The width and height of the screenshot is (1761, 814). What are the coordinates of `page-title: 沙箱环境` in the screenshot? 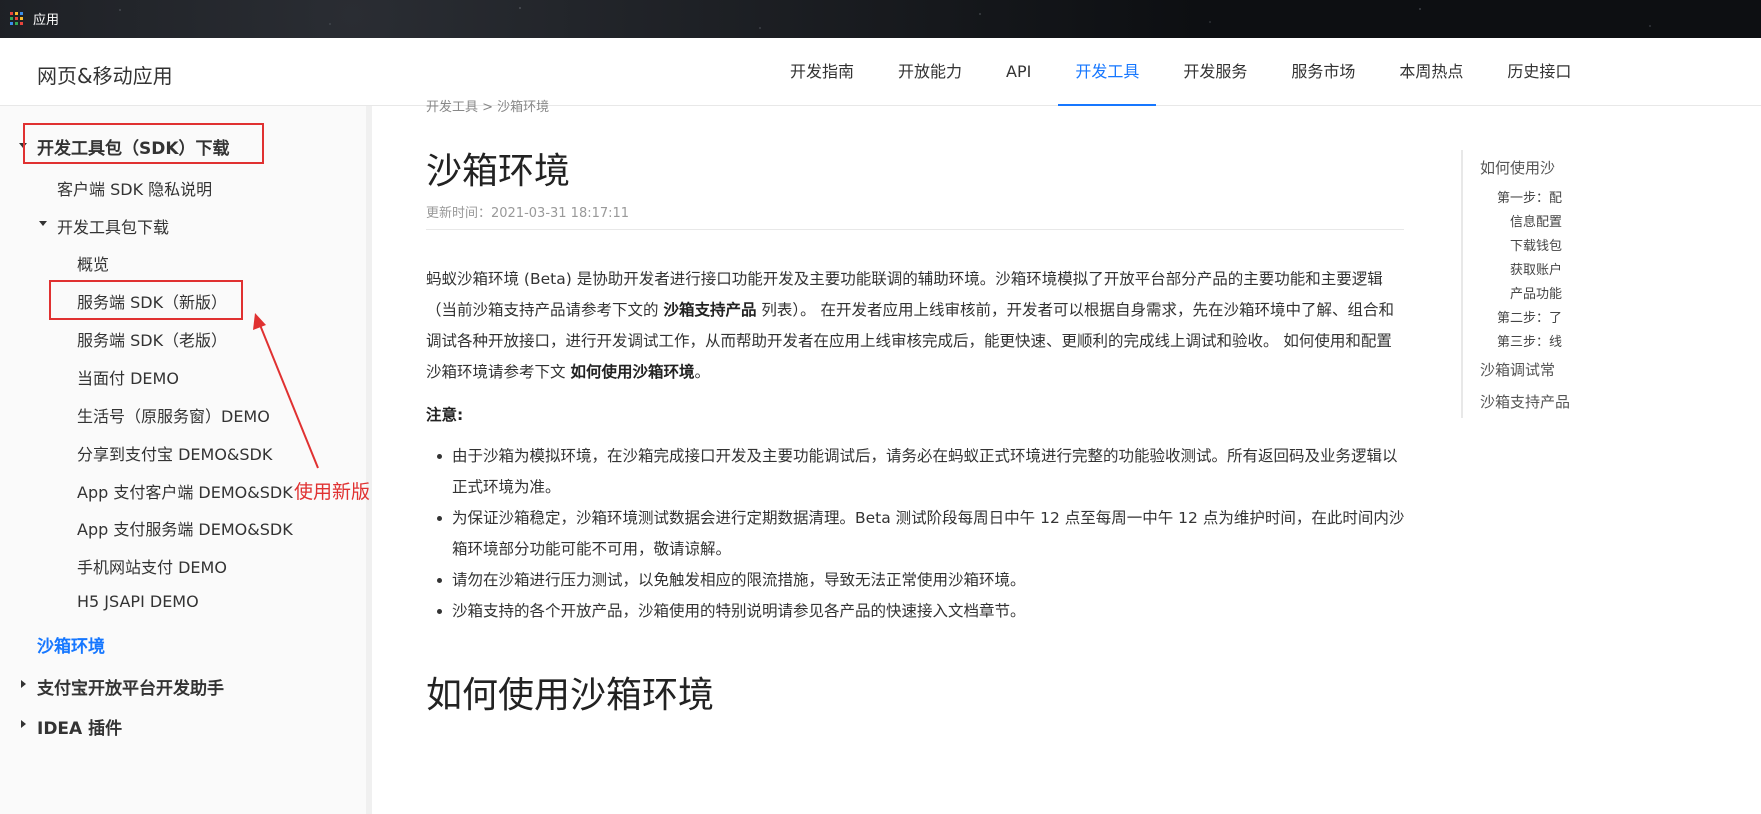 It's located at (498, 171).